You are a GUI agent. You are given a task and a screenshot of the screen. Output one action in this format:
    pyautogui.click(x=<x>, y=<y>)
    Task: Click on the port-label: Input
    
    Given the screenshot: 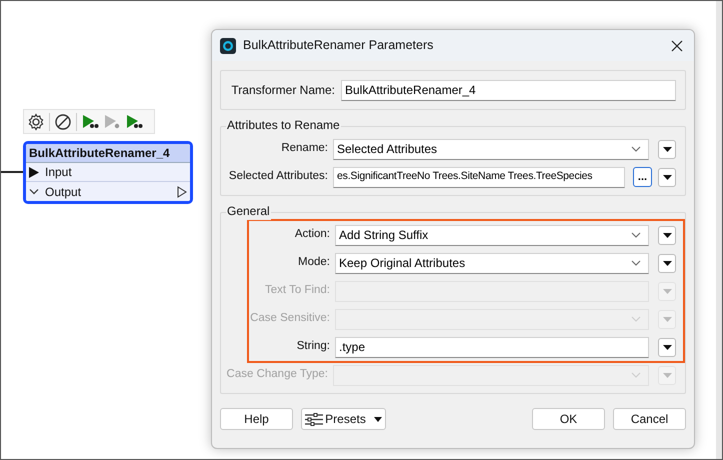 What is the action you would take?
    pyautogui.click(x=59, y=172)
    